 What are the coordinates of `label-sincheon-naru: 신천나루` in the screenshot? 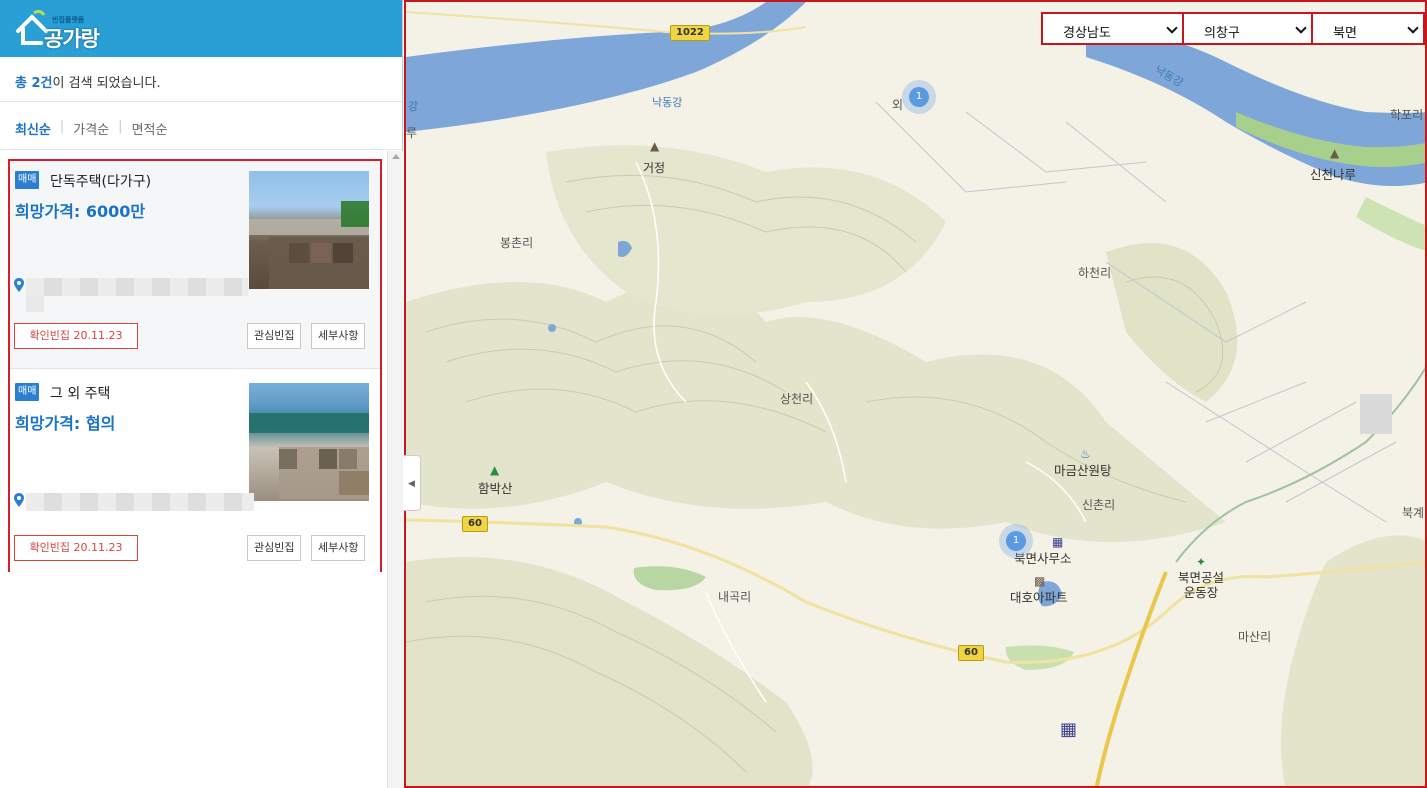 It's located at (1333, 174).